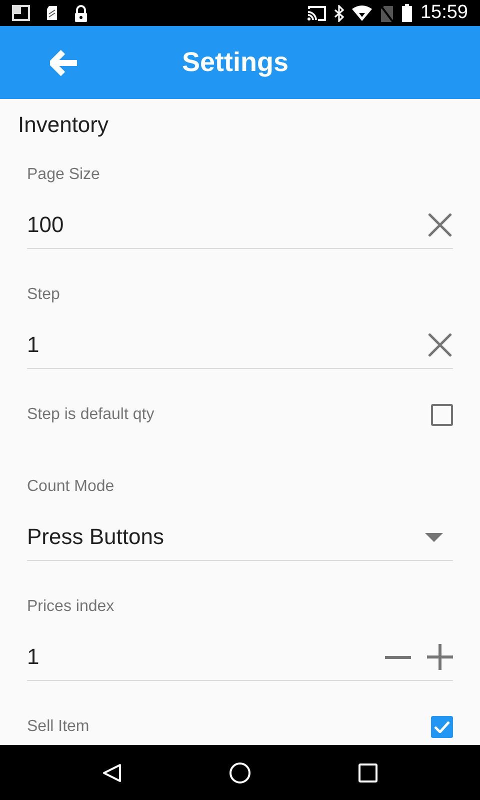 The width and height of the screenshot is (480, 800). Describe the element at coordinates (63, 125) in the screenshot. I see `section-title: Inventory` at that location.